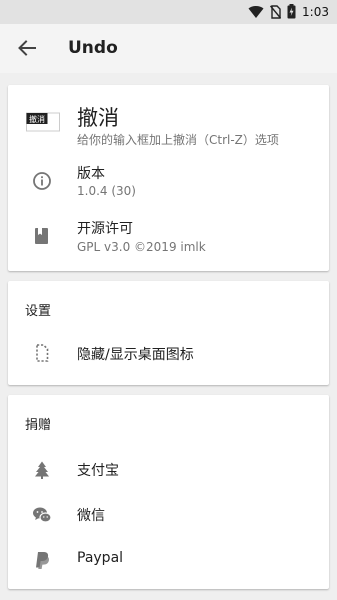 The height and width of the screenshot is (600, 337). What do you see at coordinates (100, 558) in the screenshot?
I see `donate-item-label: Paypal` at bounding box center [100, 558].